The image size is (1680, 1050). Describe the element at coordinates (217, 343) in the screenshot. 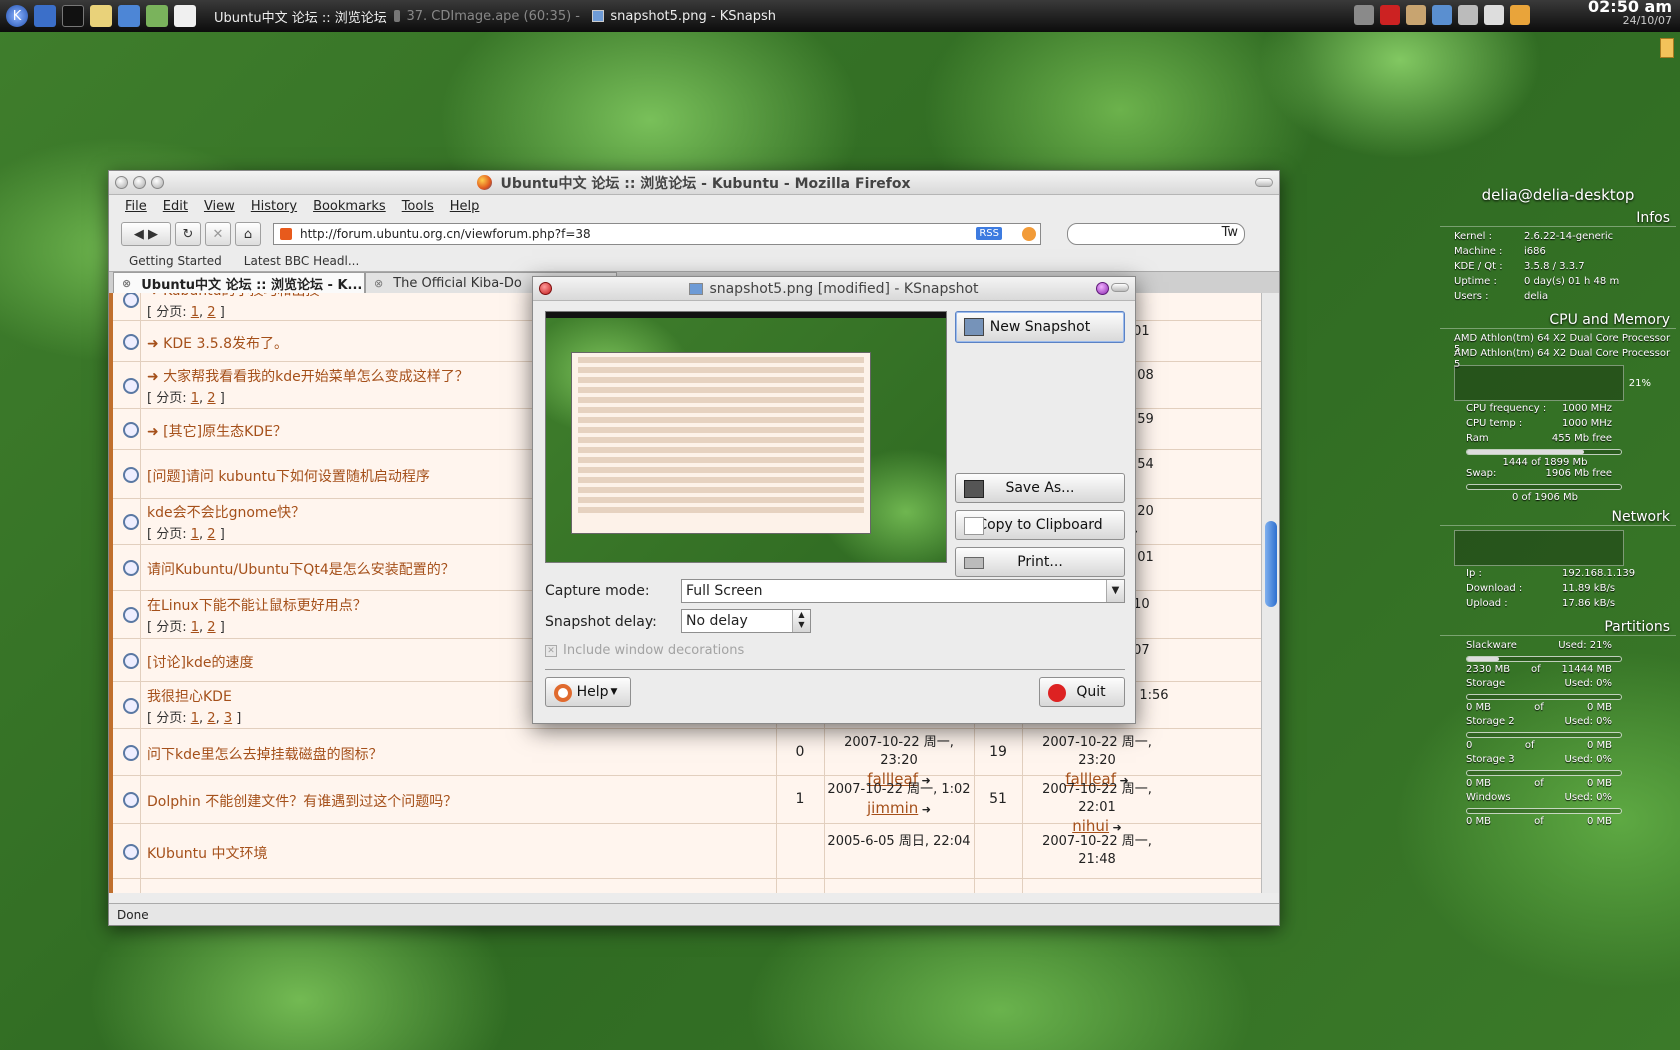

I see `topic-link: ➜ KDE 3.5.8发布了。` at that location.